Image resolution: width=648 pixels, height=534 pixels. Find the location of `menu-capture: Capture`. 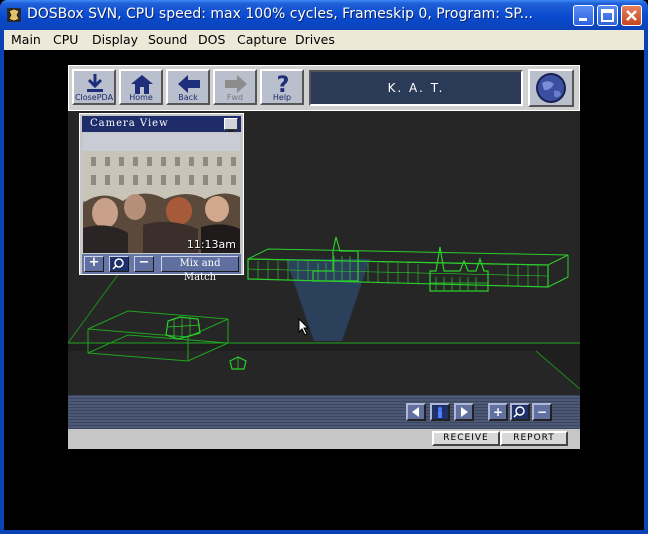

menu-capture: Capture is located at coordinates (262, 39).